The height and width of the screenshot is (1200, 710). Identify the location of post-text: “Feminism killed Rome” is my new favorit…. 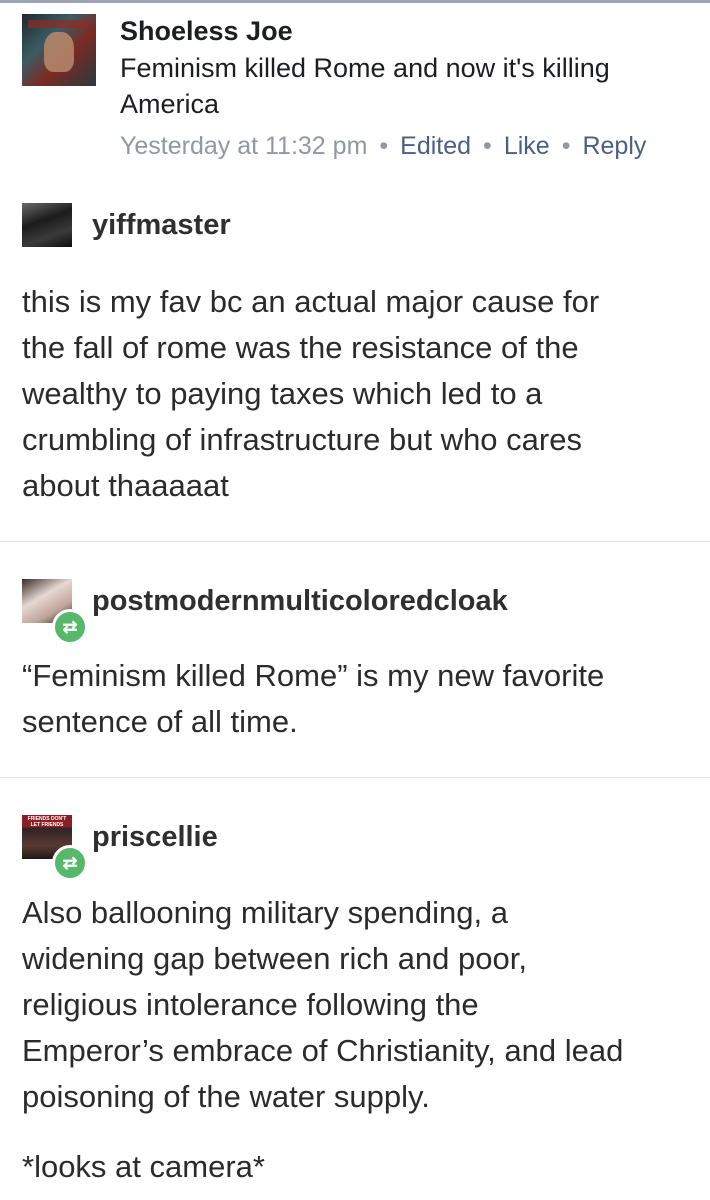
(357, 699).